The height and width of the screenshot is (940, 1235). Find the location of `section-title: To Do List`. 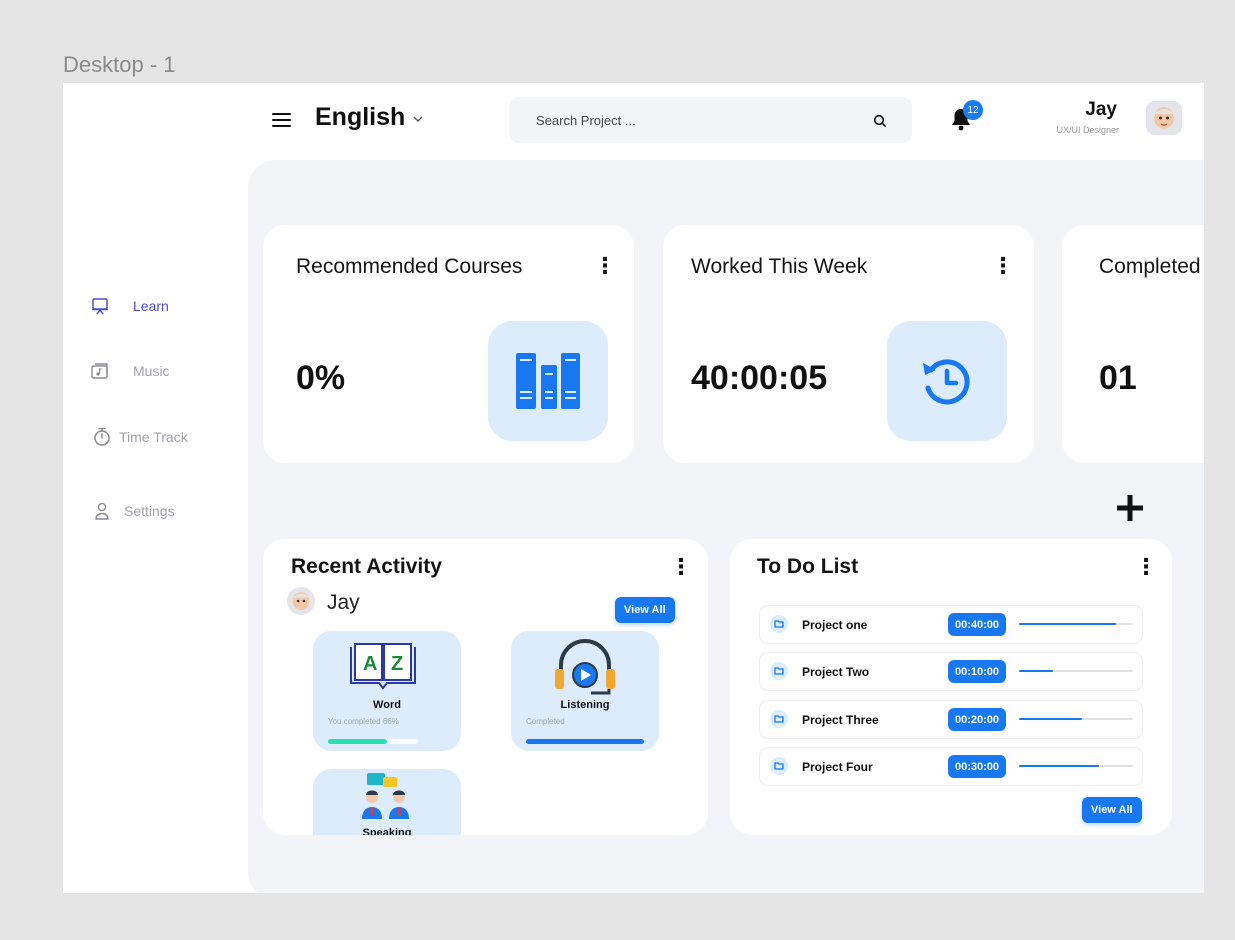

section-title: To Do List is located at coordinates (808, 566).